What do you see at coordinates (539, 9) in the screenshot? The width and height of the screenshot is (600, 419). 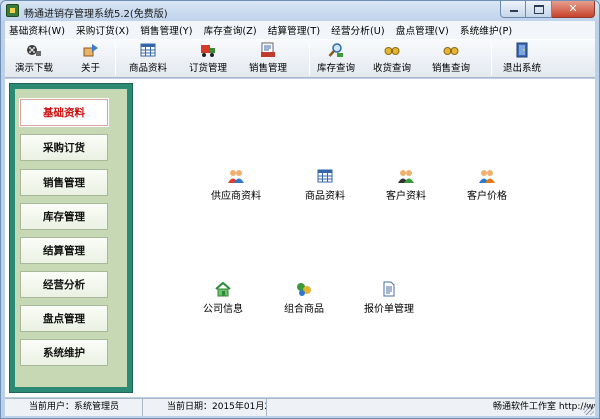 I see `maximize-button` at bounding box center [539, 9].